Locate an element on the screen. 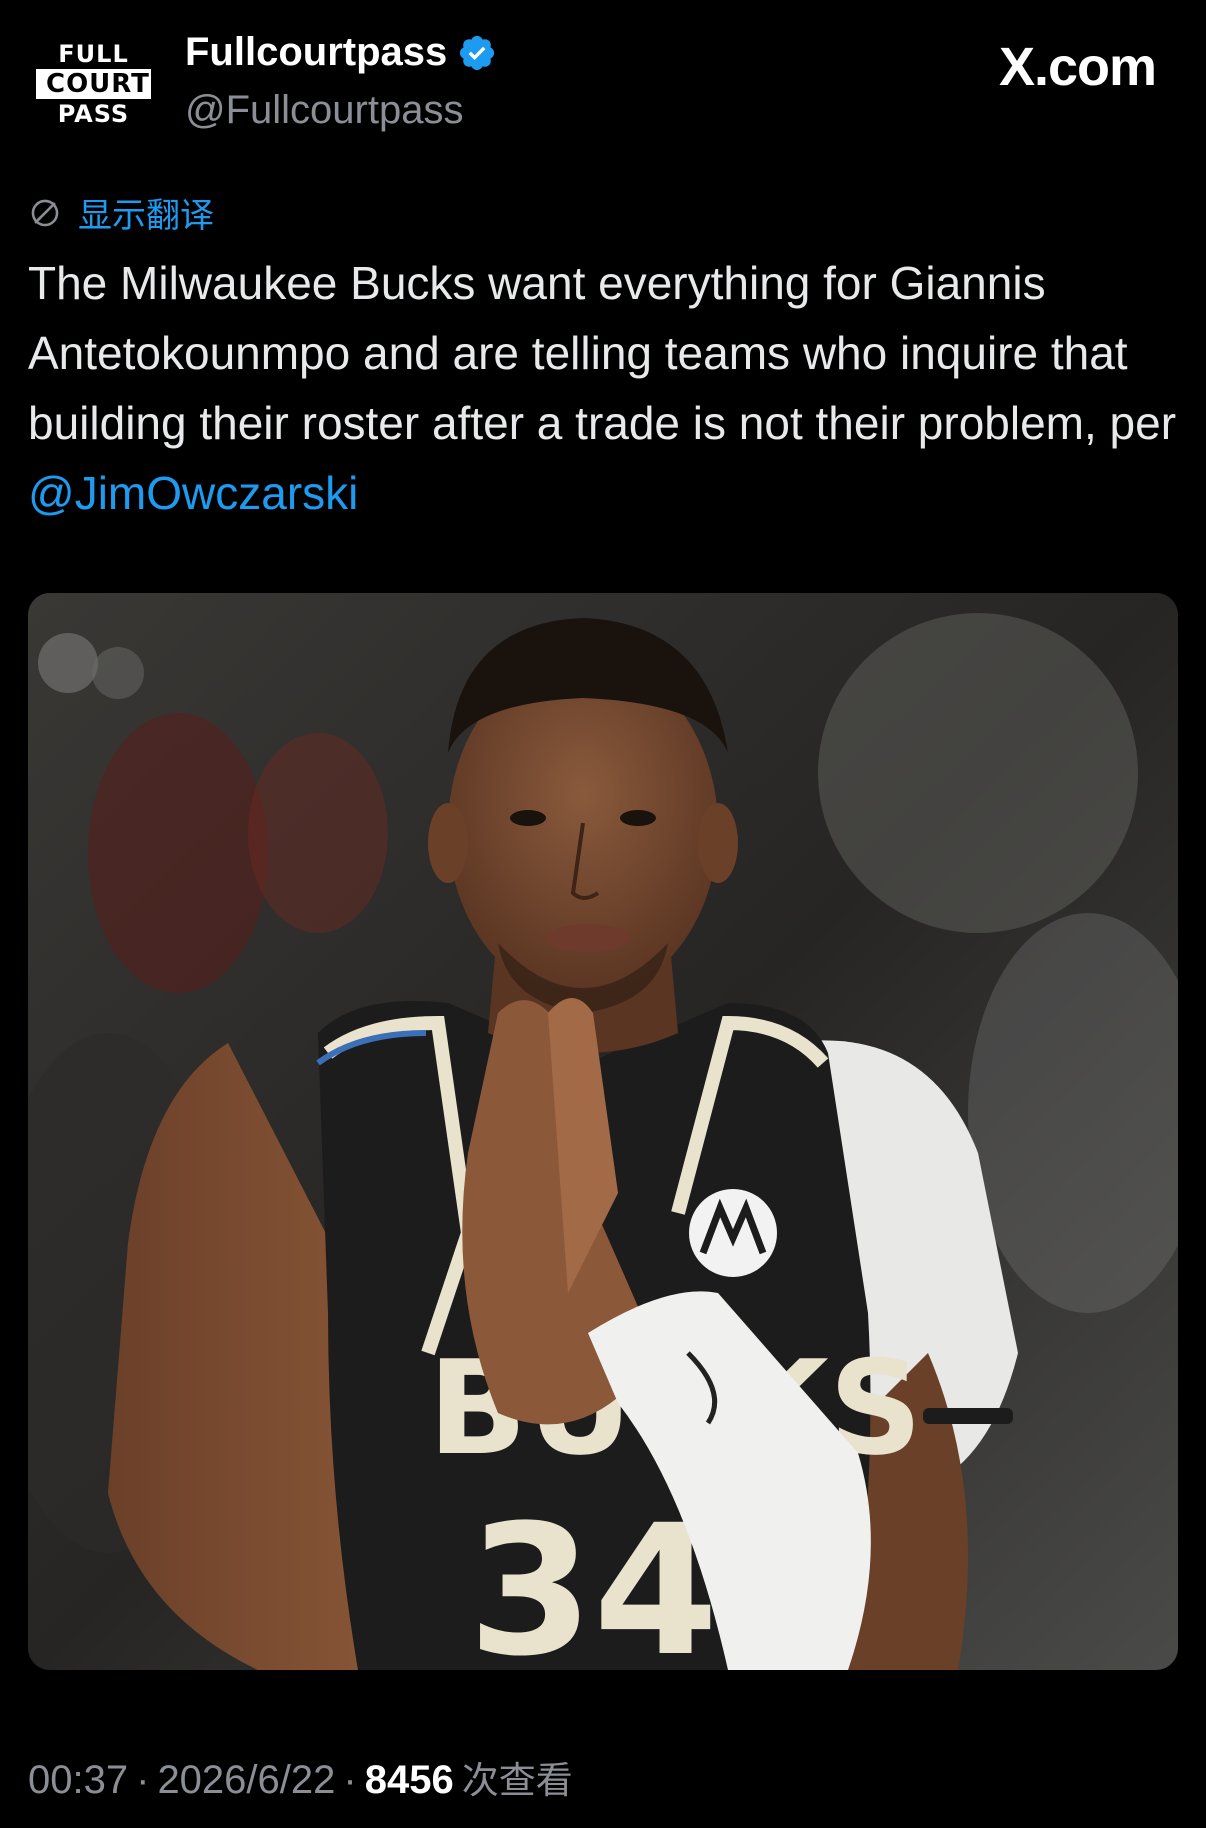 The width and height of the screenshot is (1206, 1828). show-translation-button: 显示翻译 is located at coordinates (121, 212).